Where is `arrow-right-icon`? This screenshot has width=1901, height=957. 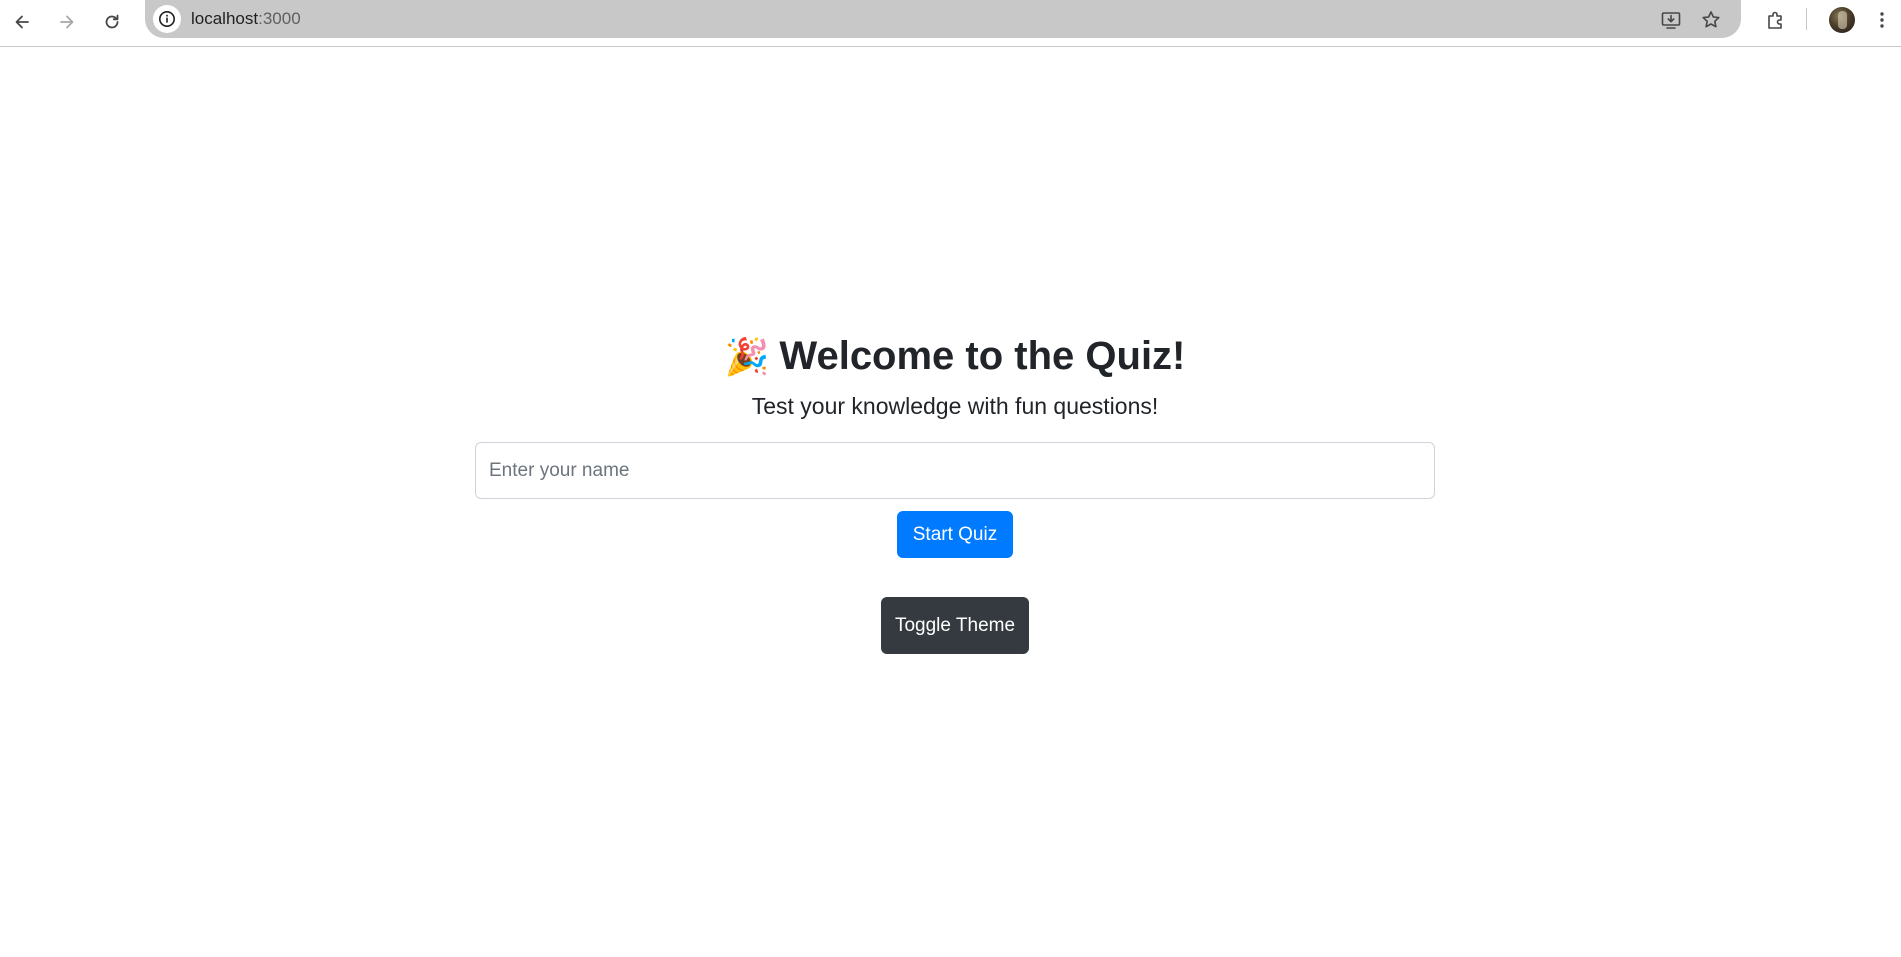 arrow-right-icon is located at coordinates (67, 22).